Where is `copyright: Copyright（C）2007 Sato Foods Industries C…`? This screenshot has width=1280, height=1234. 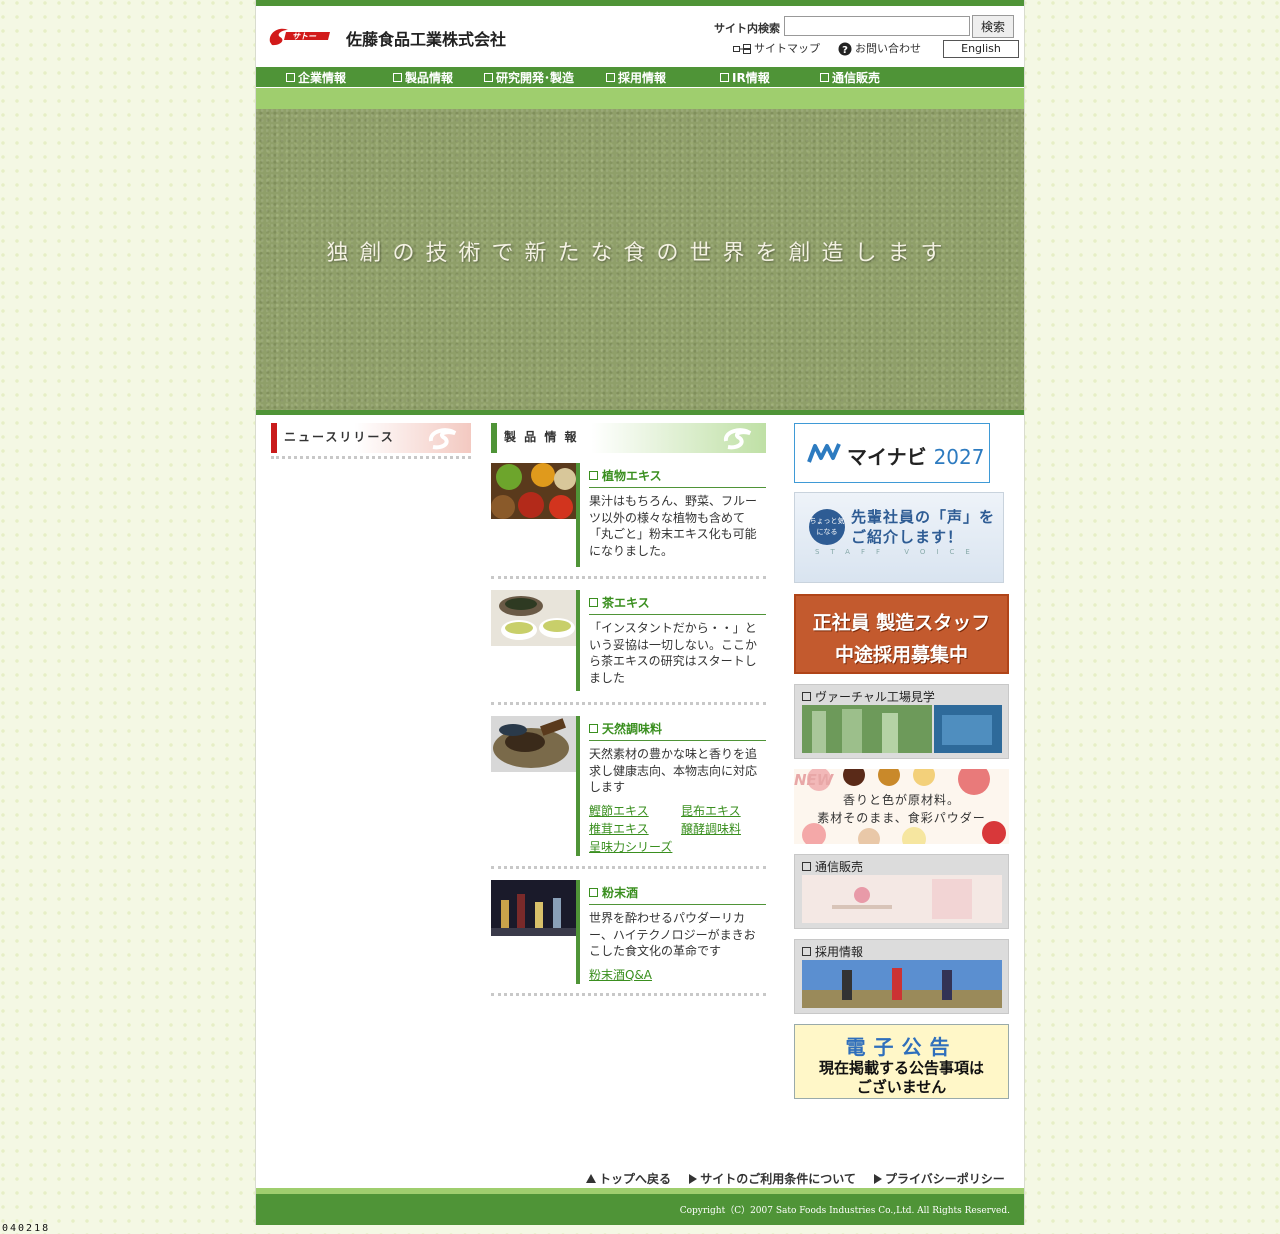 copyright: Copyright（C）2007 Sato Foods Industries C… is located at coordinates (844, 1211).